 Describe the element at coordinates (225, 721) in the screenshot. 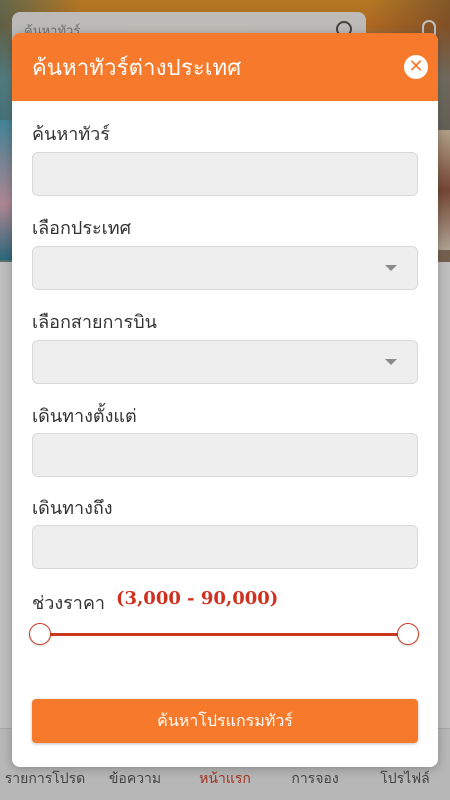

I see `search-tour-button: ค้นหาโปรแกรมทัวร์` at that location.